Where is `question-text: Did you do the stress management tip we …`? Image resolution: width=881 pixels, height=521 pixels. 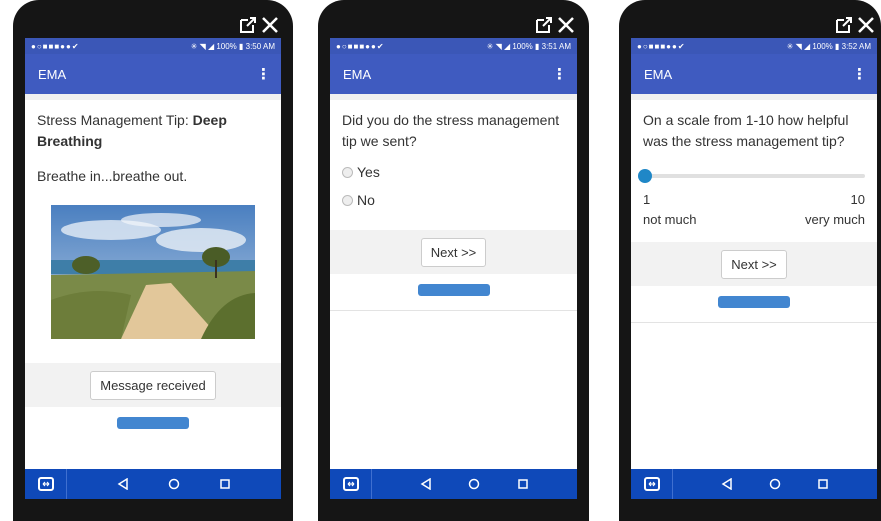
question-text: Did you do the stress management tip we … is located at coordinates (451, 130).